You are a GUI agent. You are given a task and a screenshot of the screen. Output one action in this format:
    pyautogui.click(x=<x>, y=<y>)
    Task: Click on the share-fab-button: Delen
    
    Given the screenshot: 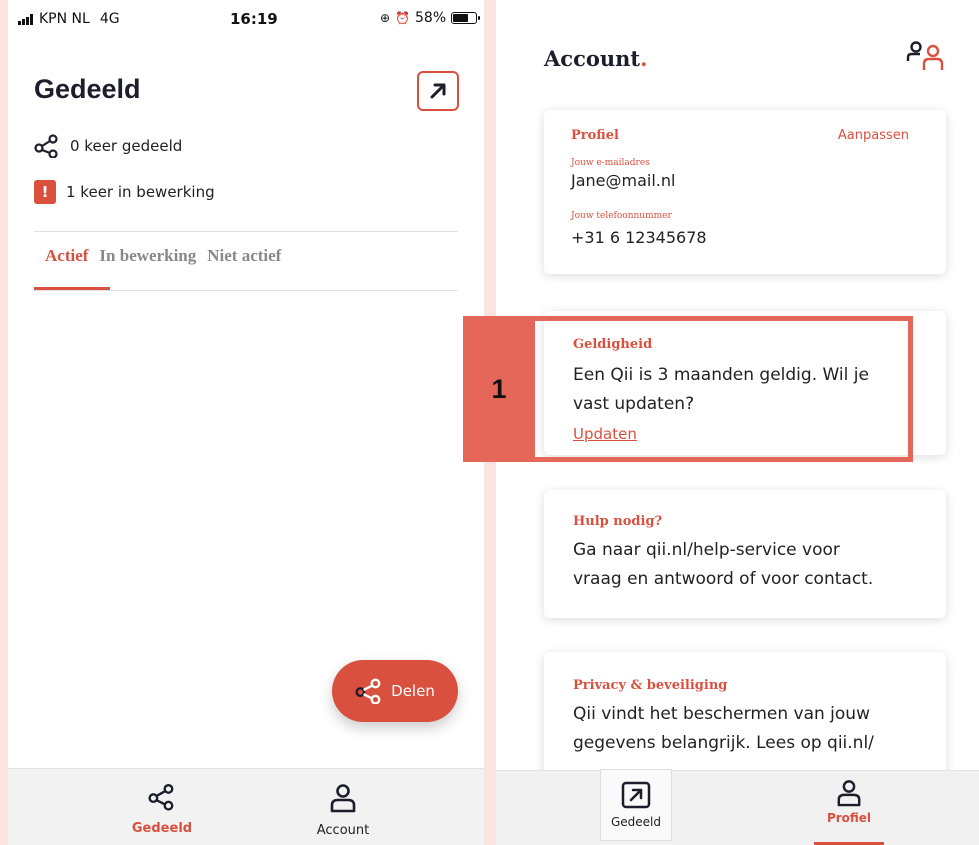 What is the action you would take?
    pyautogui.click(x=395, y=691)
    